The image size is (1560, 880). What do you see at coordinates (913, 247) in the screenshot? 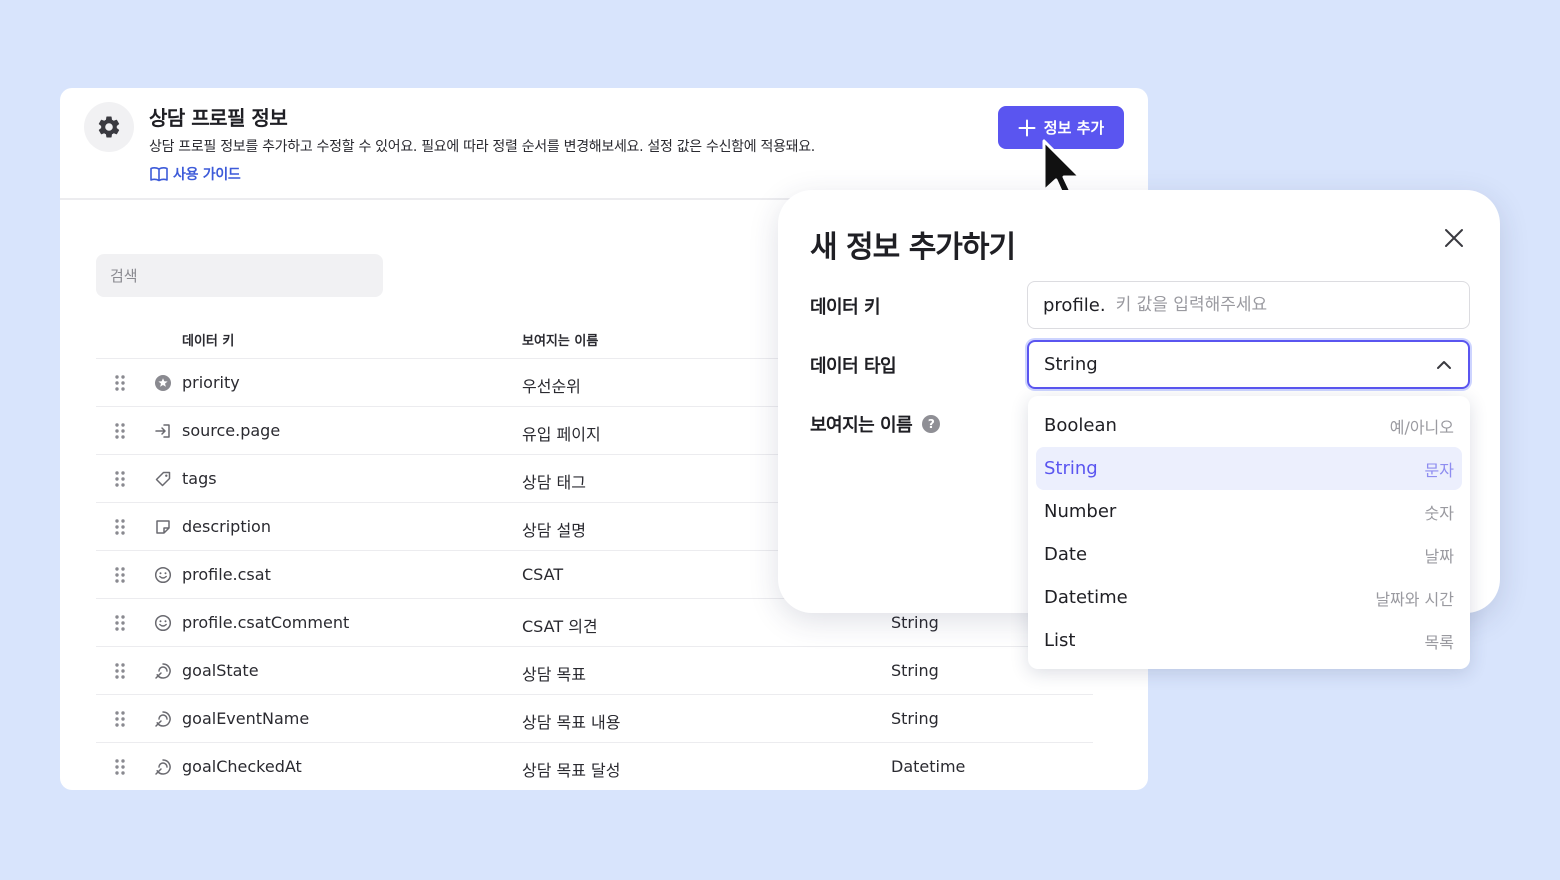
I see `modal-title: 새 정보 추가하기` at bounding box center [913, 247].